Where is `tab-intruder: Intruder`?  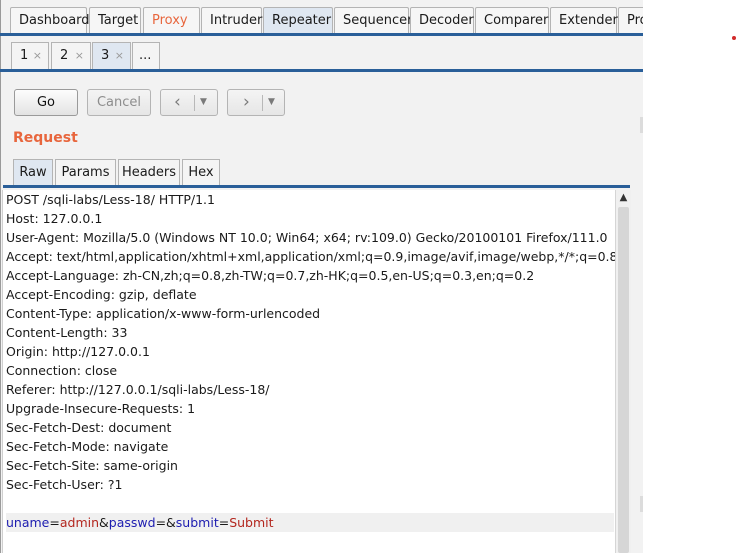 tab-intruder: Intruder is located at coordinates (231, 20).